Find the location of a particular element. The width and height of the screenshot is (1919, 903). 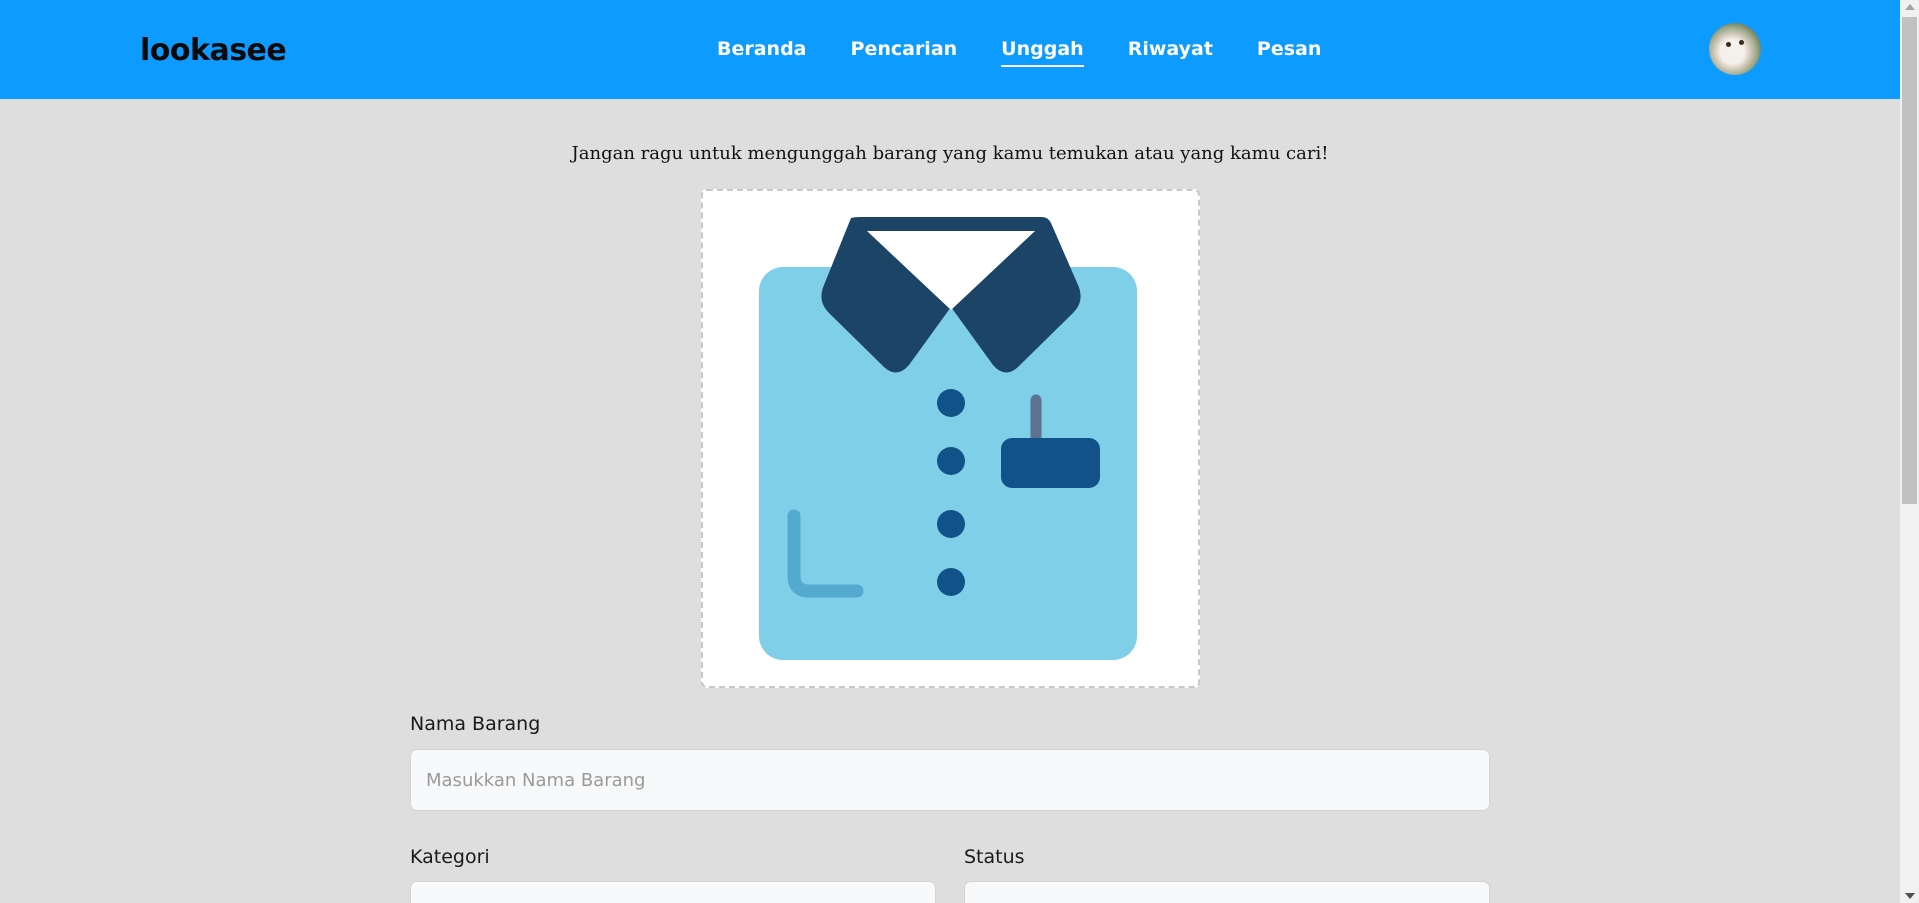

image-upload-dropzone is located at coordinates (950, 438).